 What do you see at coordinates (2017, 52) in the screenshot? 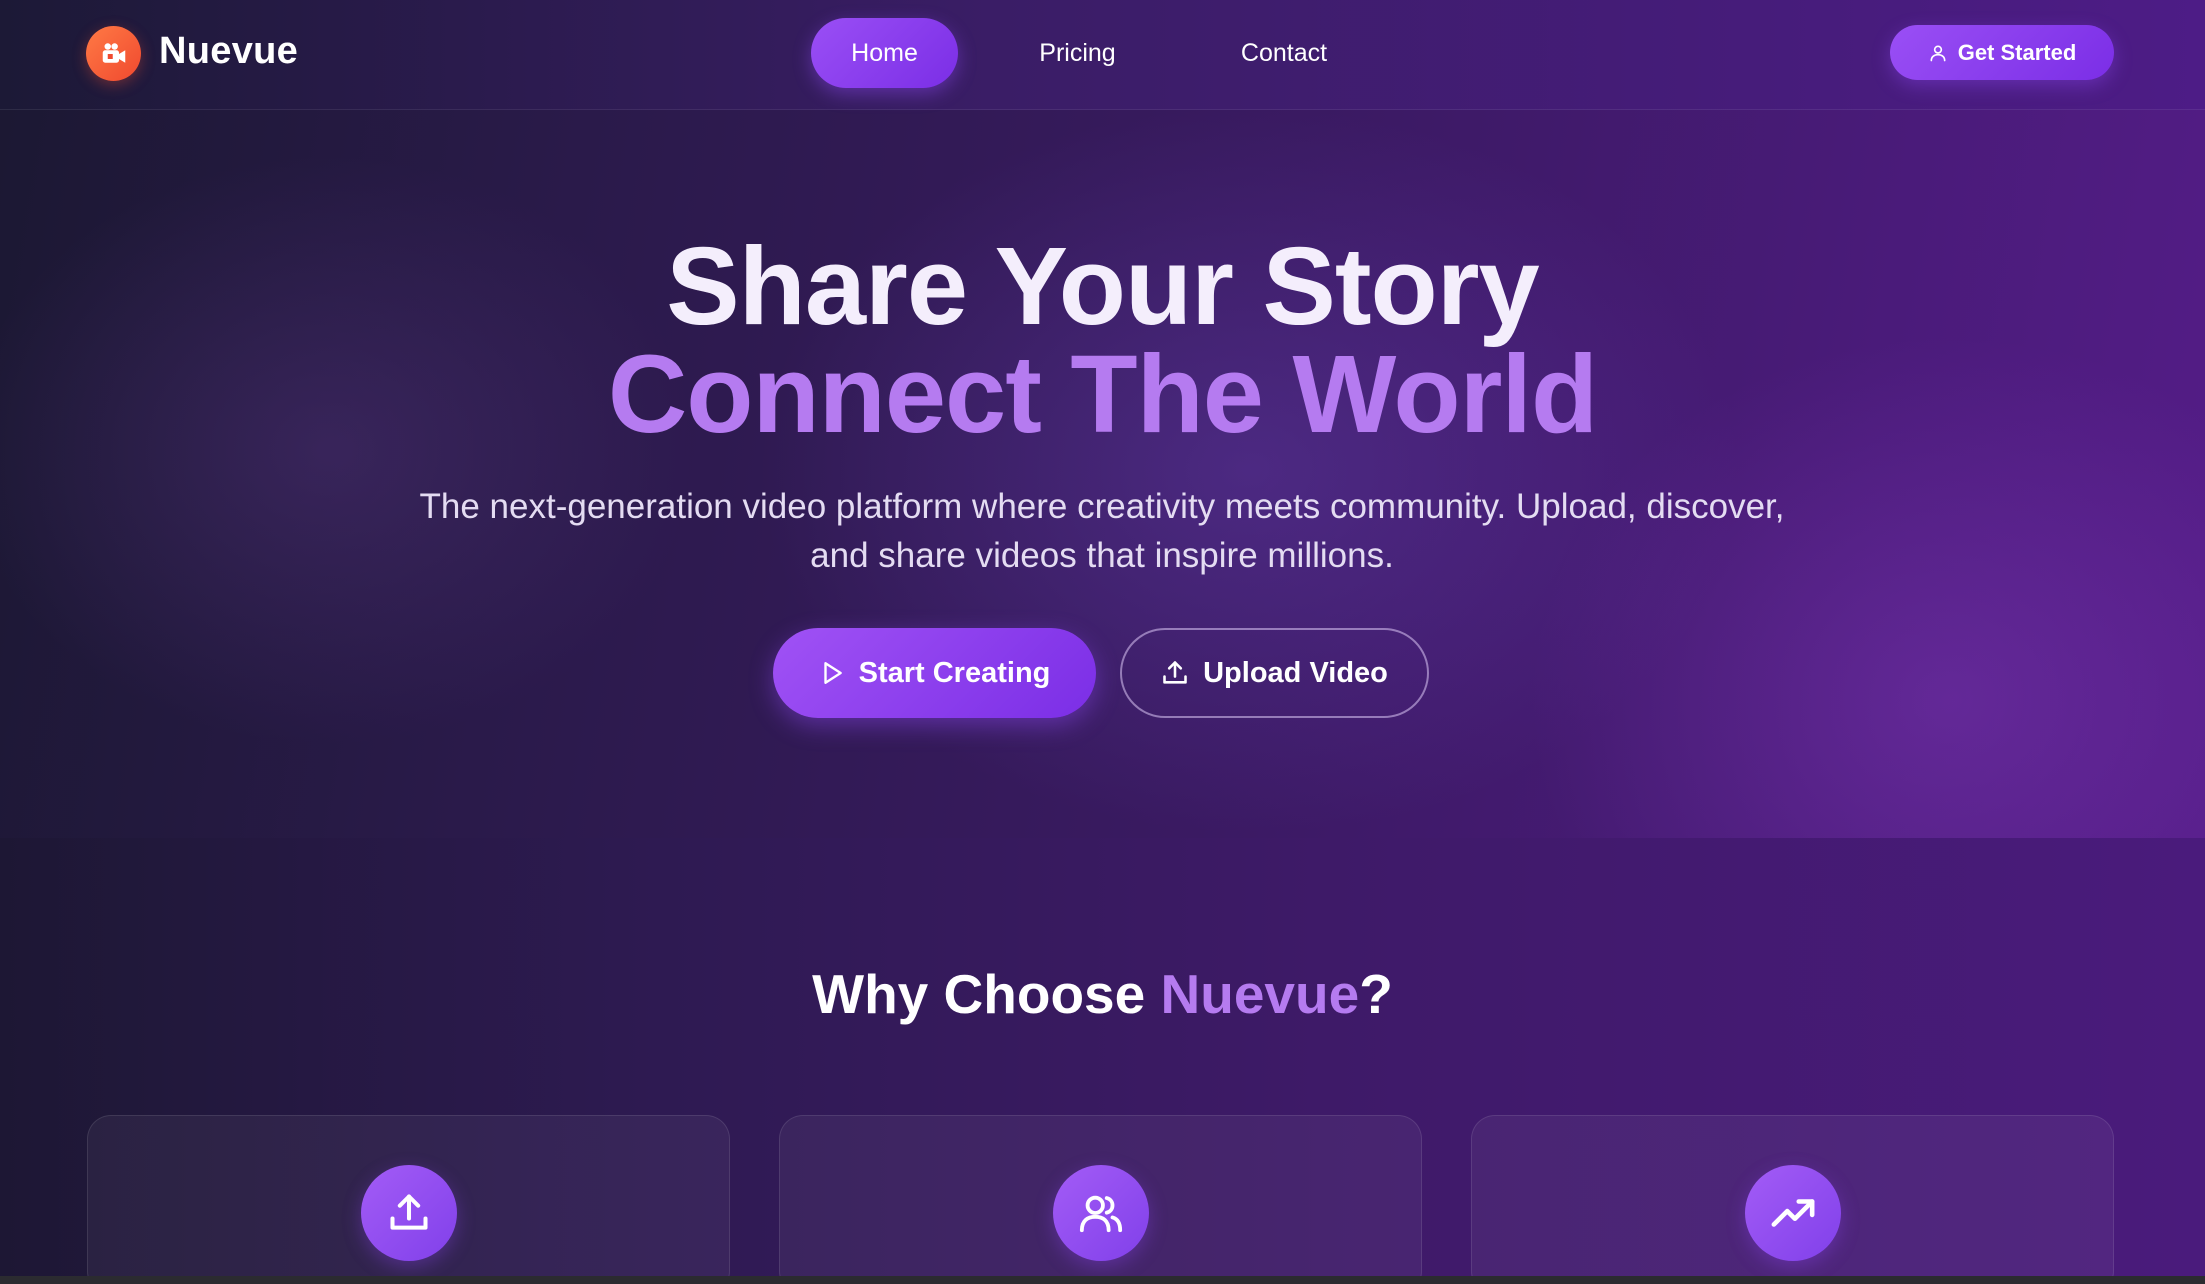
I see `get-started-label: Get Started` at bounding box center [2017, 52].